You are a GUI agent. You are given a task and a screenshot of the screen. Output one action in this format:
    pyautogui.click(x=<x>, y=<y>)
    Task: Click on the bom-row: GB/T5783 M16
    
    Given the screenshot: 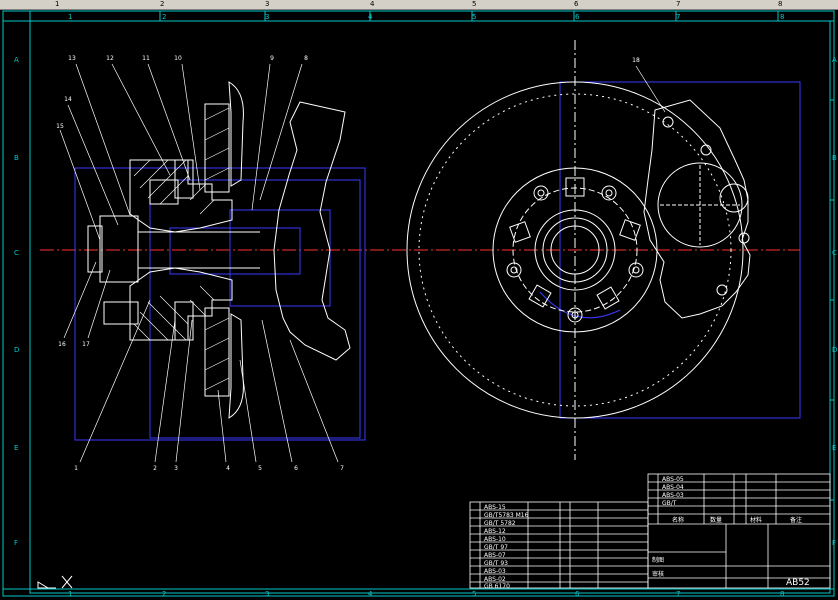 What is the action you would take?
    pyautogui.click(x=506, y=515)
    